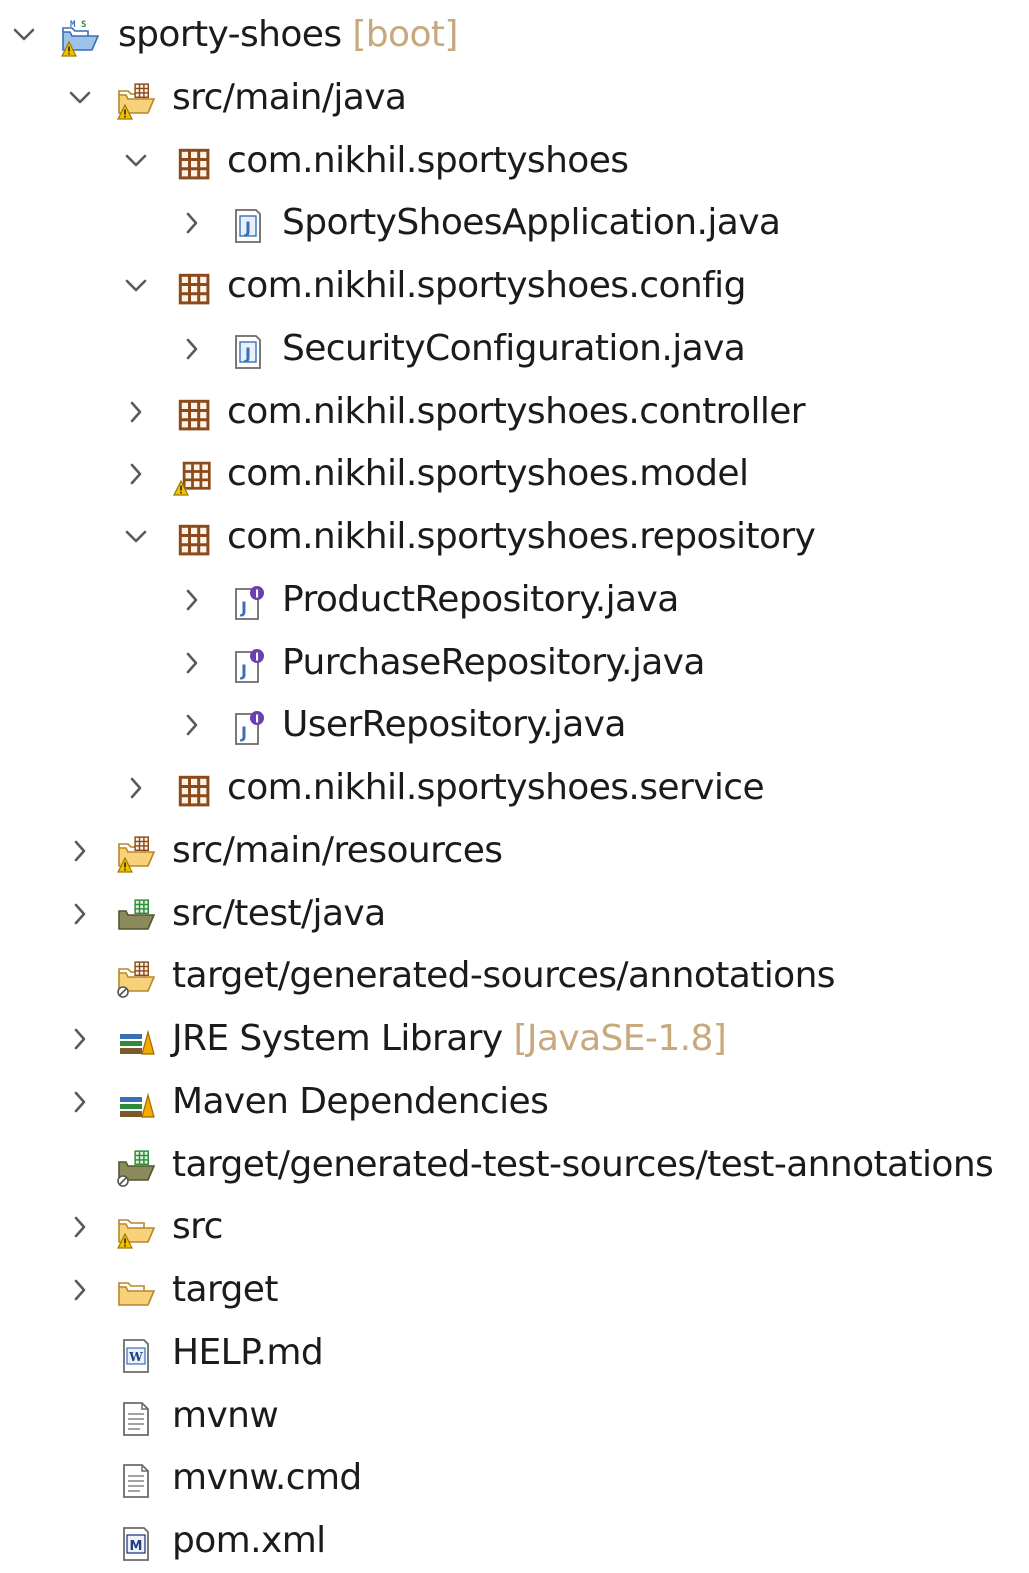  I want to click on tree-item-label: UserRepository.java, so click(454, 725).